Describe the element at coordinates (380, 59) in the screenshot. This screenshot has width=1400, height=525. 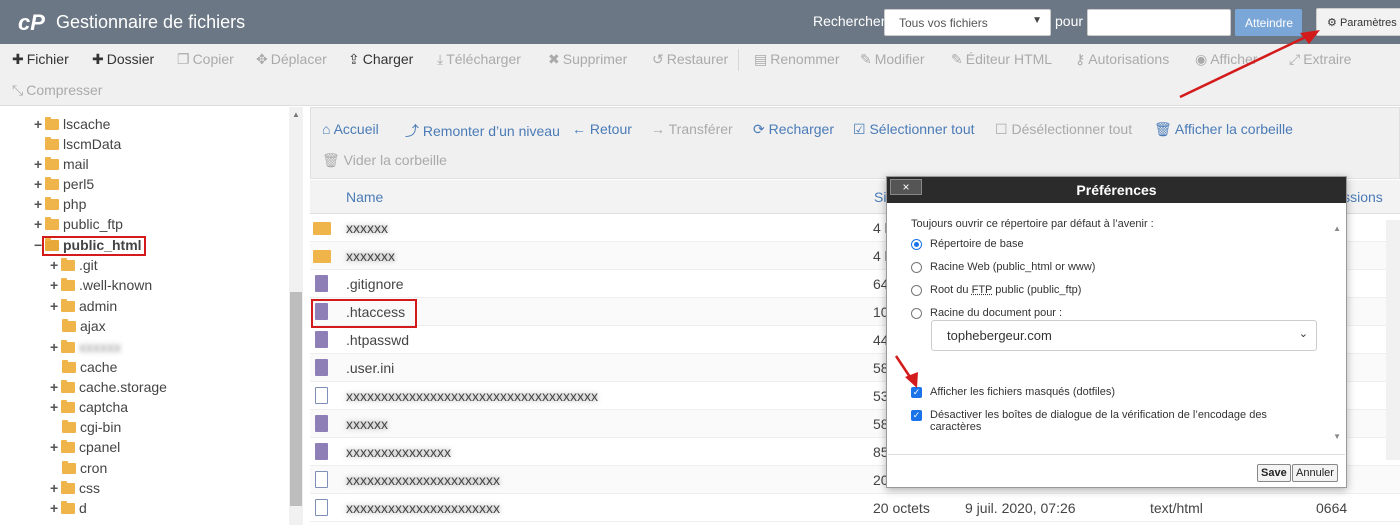
I see `upload-button: ⇪ Charger` at that location.